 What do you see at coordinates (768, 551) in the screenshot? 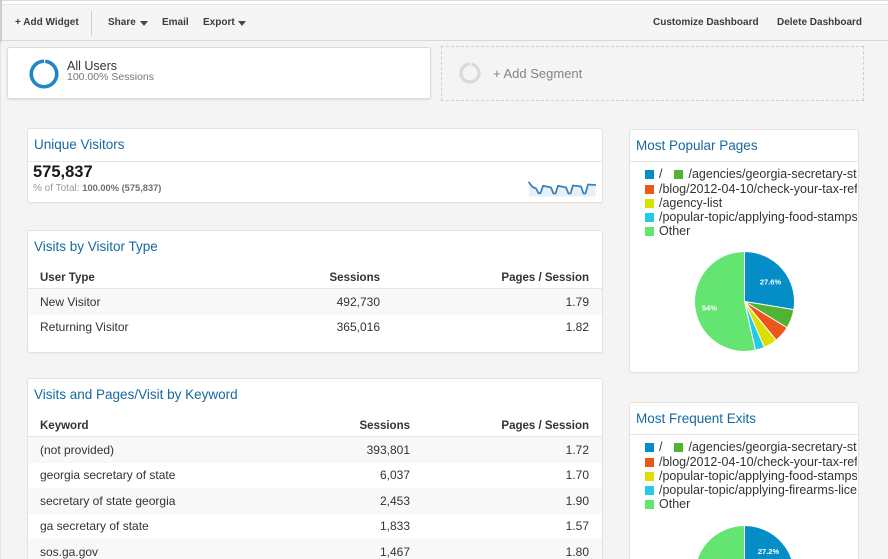
I see `svg-text: 27.2%` at bounding box center [768, 551].